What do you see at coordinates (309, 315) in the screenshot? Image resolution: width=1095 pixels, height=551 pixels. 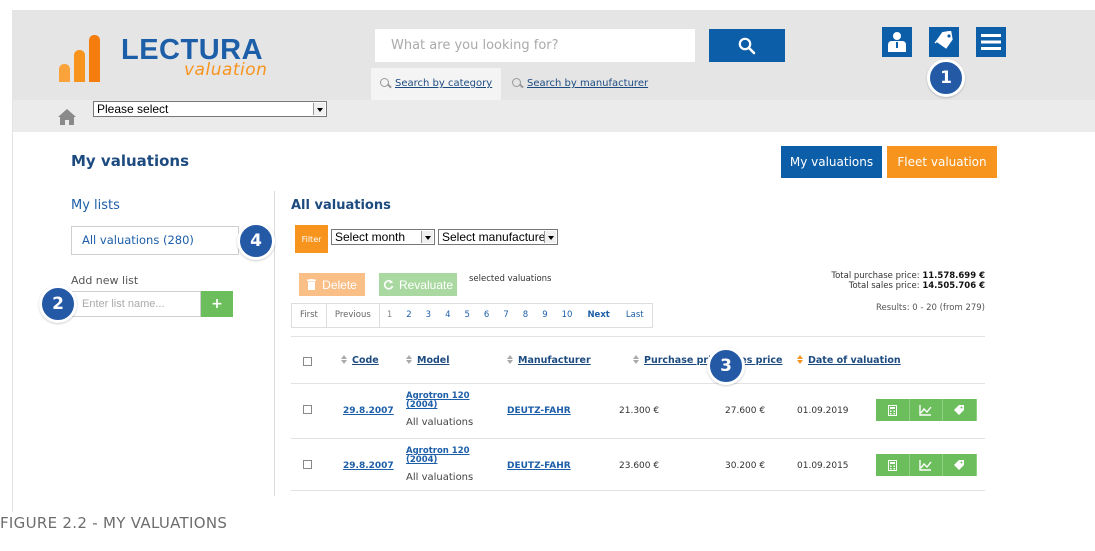 I see `page-first: First` at bounding box center [309, 315].